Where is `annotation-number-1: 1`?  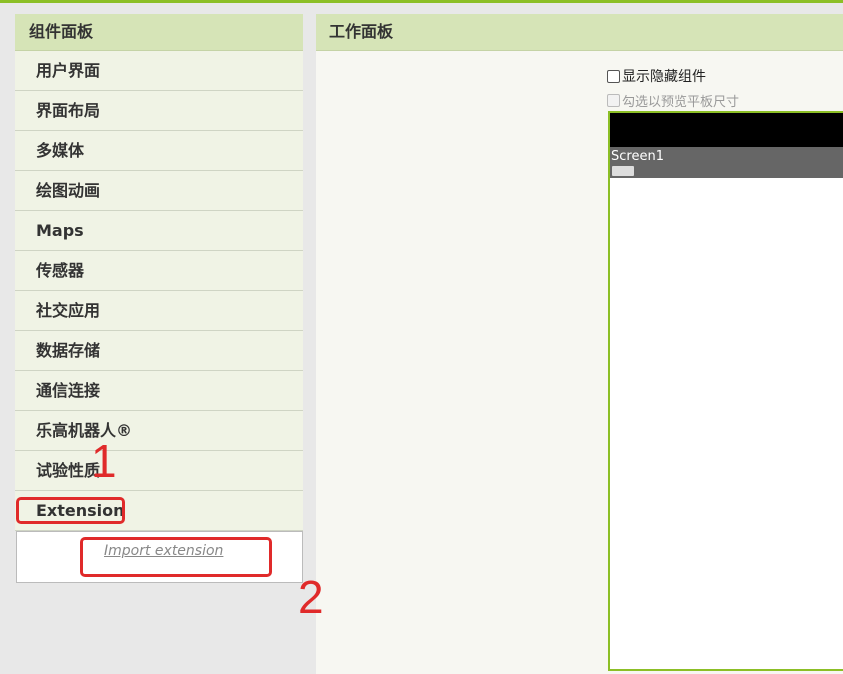 annotation-number-1: 1 is located at coordinates (104, 461).